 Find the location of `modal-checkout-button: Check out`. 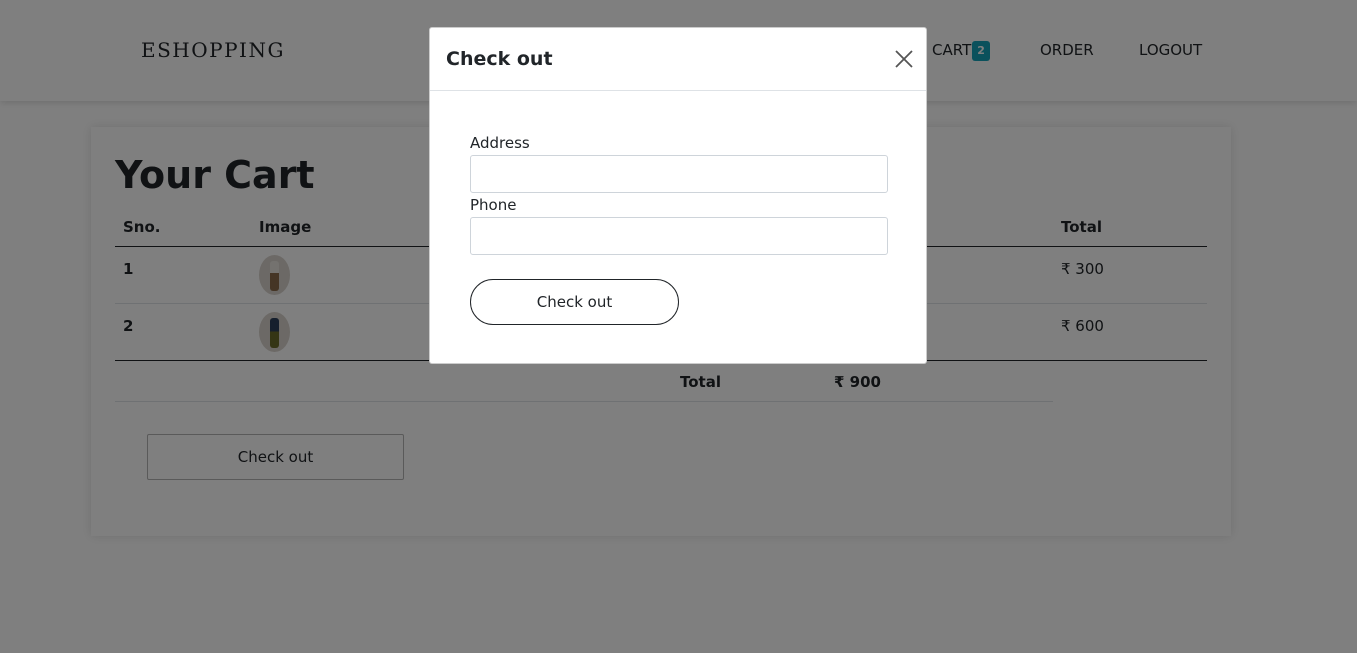

modal-checkout-button: Check out is located at coordinates (574, 302).